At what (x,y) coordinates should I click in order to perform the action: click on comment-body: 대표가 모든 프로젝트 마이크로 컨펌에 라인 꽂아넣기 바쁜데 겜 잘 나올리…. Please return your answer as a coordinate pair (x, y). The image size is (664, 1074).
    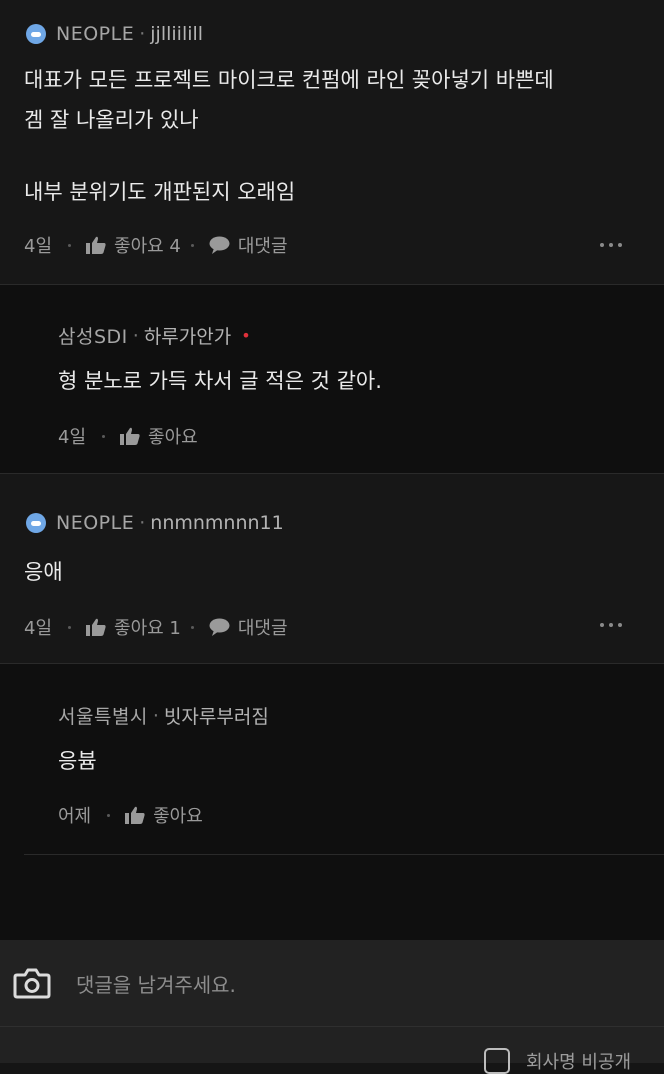
    Looking at the image, I should click on (289, 136).